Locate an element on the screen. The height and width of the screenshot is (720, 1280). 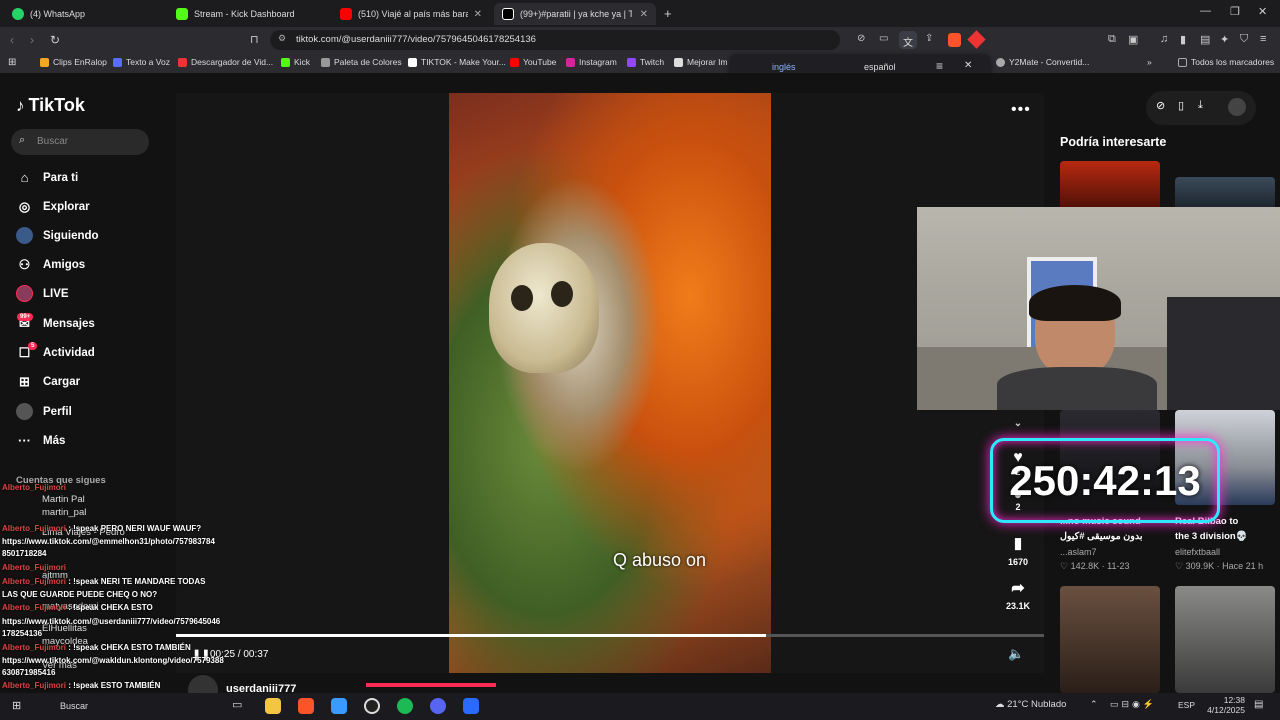
brave-shield-icon is located at coordinates (954, 40).